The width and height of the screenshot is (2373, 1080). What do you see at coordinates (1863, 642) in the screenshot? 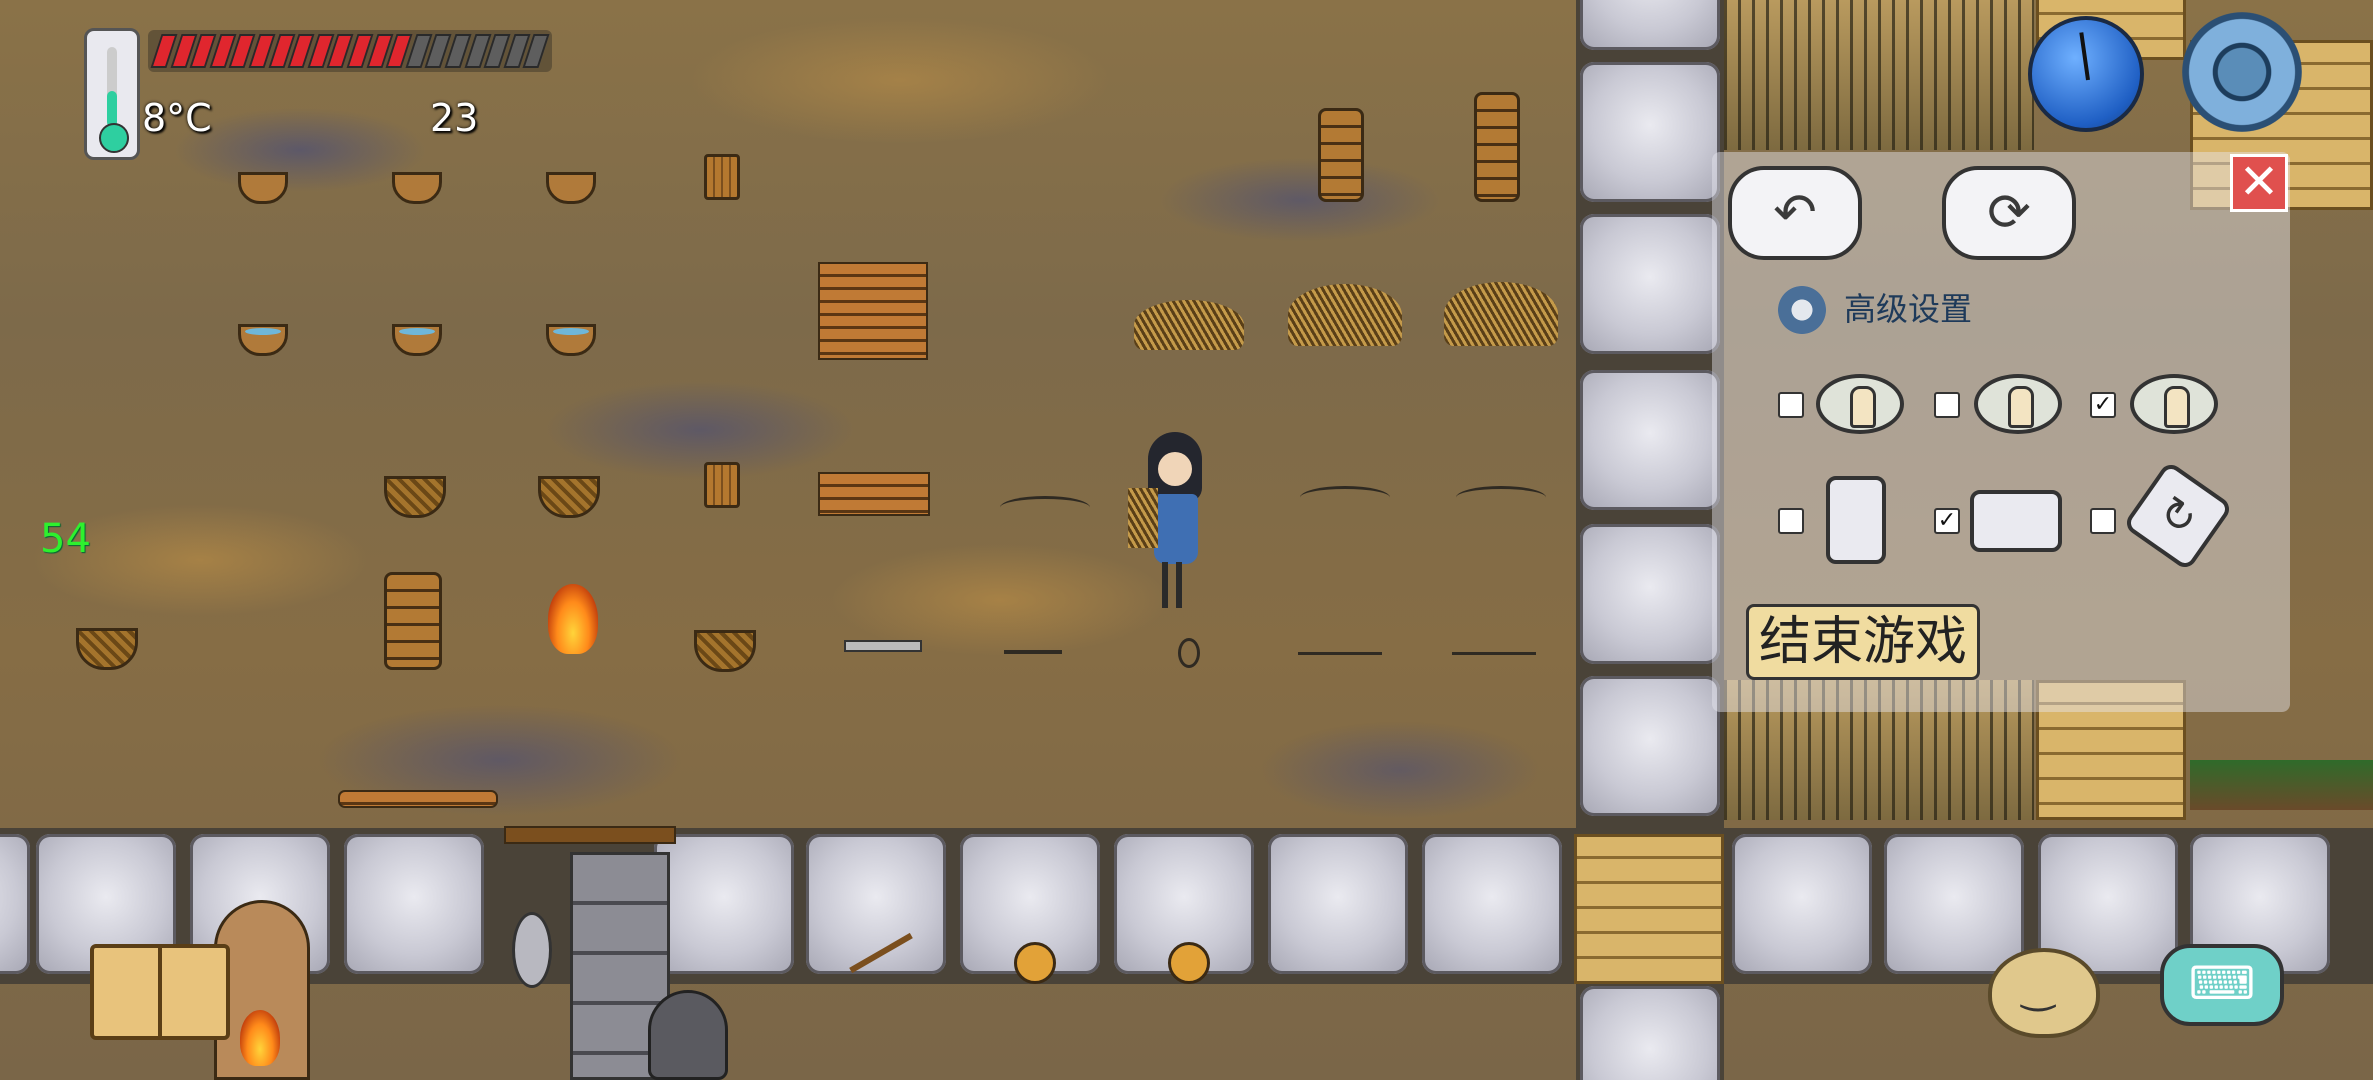
I see `end-game-button: 结束游戏` at bounding box center [1863, 642].